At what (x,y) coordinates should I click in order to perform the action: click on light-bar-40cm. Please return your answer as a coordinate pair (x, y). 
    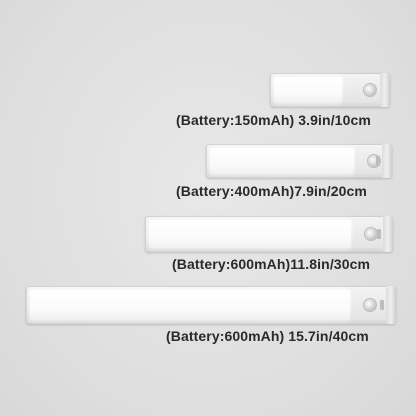
    Looking at the image, I should click on (211, 305).